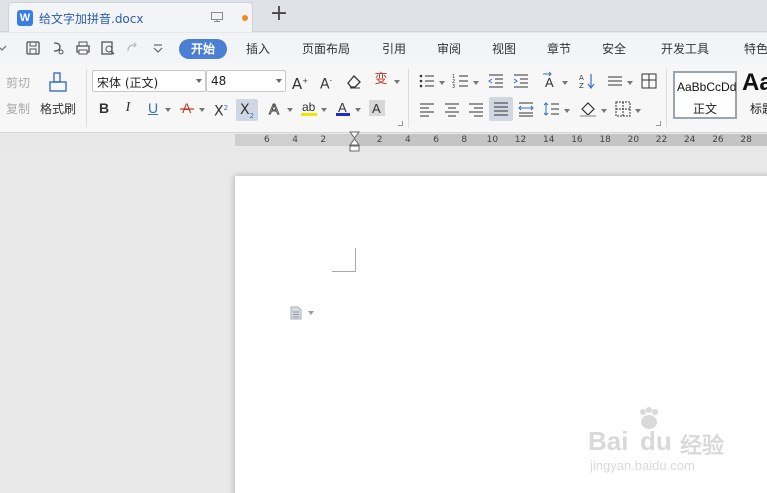 Image resolution: width=767 pixels, height=493 pixels. Describe the element at coordinates (383, 142) in the screenshot. I see `horizontal-ruler: 6 4 2 2 4 6 8 10 12 14 16 18 20 22 24 26 28` at that location.